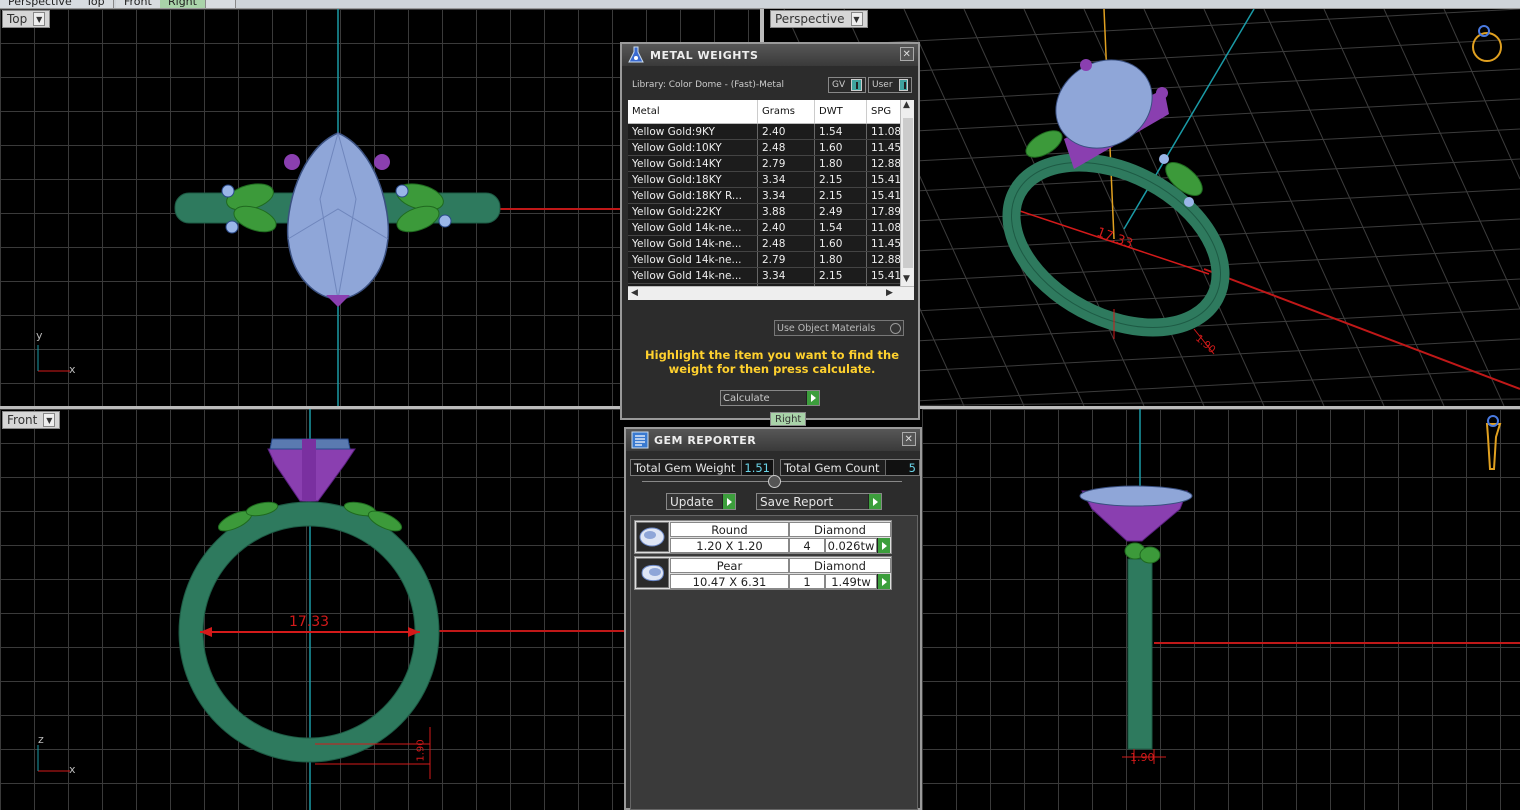  I want to click on table-row: Yellow Gold 14k-ne...3.342.1515.41, so click(771, 276).